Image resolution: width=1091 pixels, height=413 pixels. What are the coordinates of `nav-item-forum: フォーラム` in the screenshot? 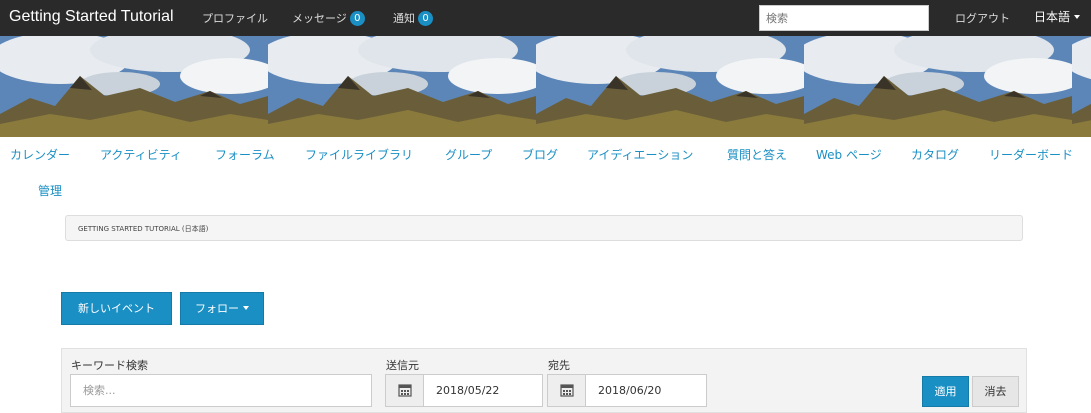 It's located at (245, 154).